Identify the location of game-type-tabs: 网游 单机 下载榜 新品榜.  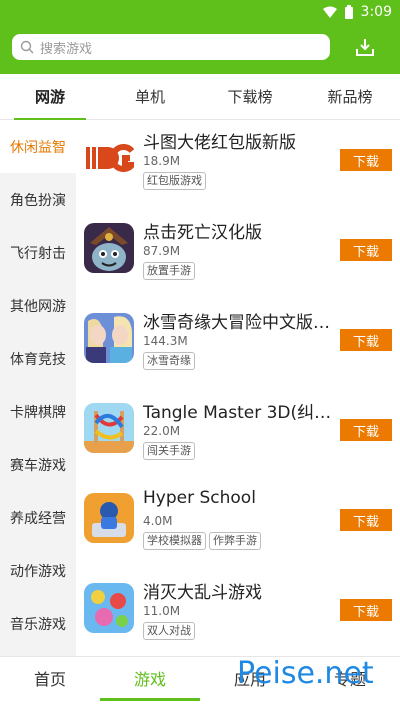
(200, 97).